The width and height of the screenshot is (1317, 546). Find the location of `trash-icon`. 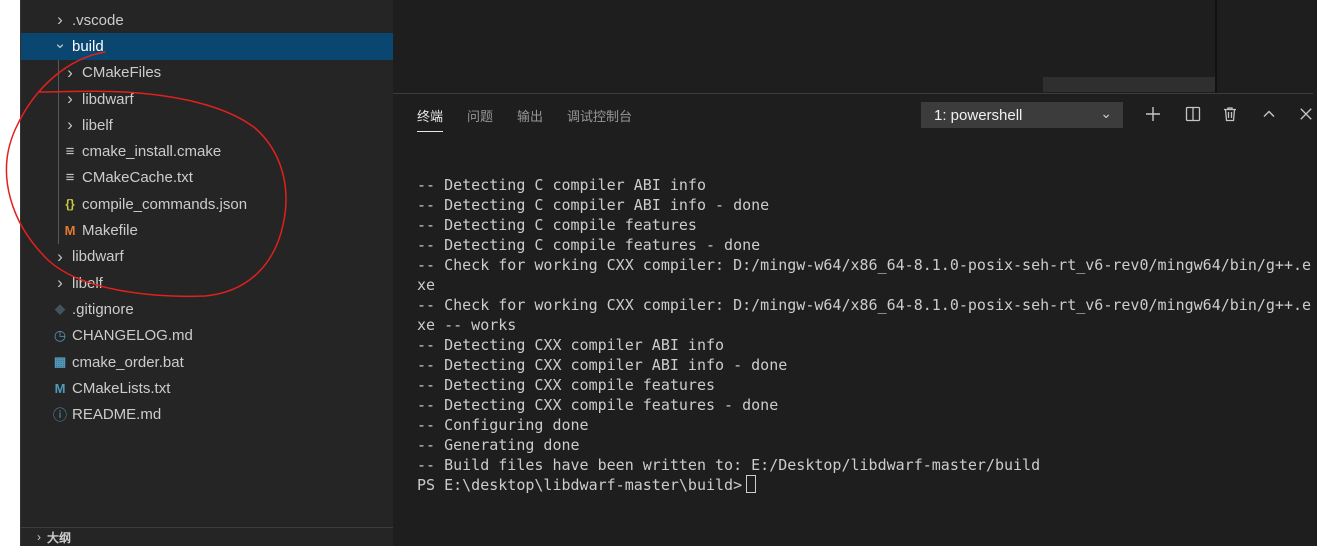

trash-icon is located at coordinates (1230, 114).